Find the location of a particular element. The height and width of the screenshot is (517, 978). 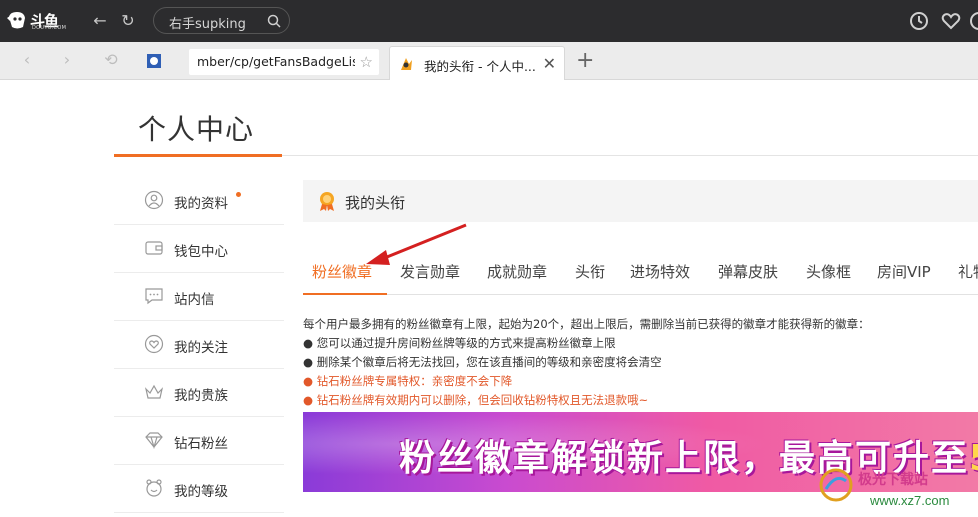

diamond-icon is located at coordinates (154, 441).